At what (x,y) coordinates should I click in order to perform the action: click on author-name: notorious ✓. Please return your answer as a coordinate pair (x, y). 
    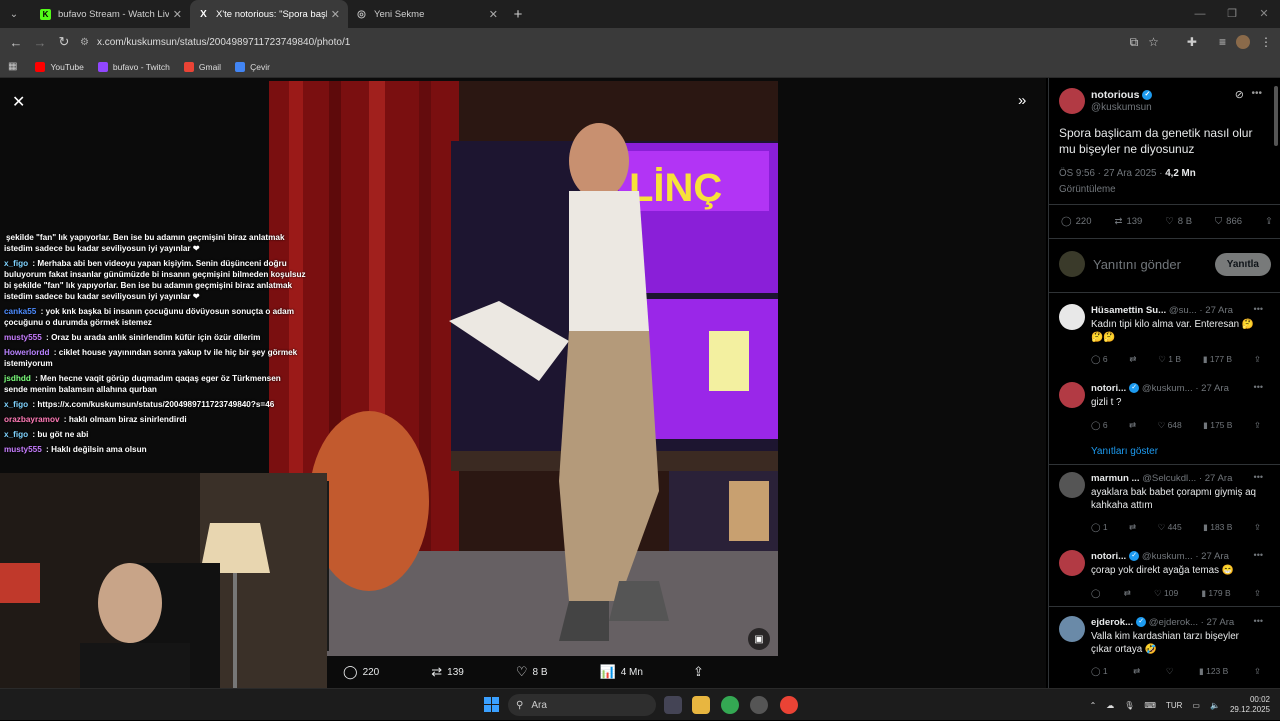
    Looking at the image, I should click on (1122, 95).